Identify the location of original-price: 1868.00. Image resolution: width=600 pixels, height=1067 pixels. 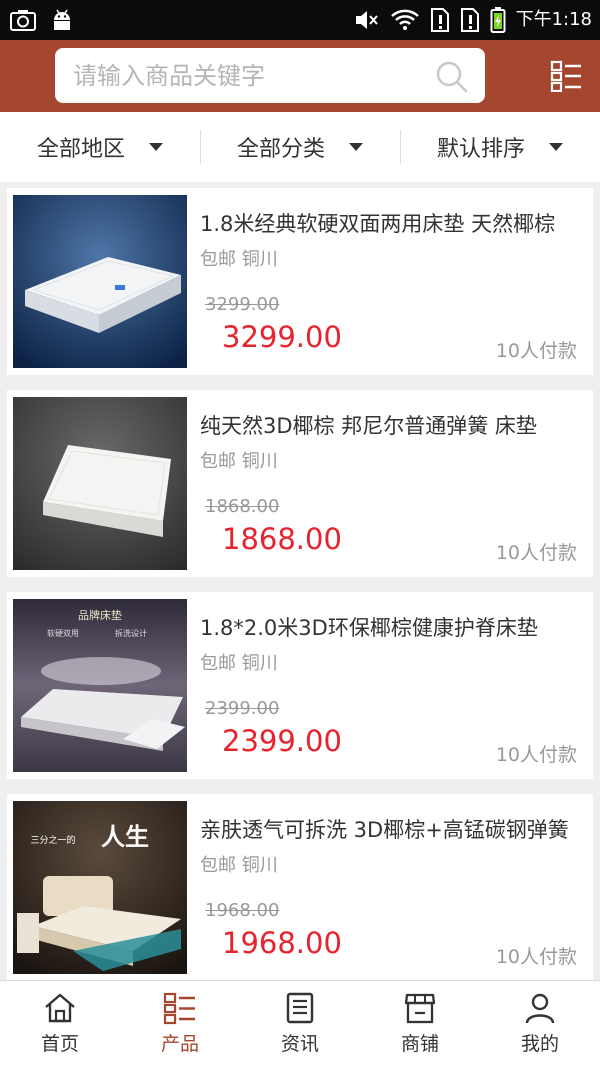
(242, 506).